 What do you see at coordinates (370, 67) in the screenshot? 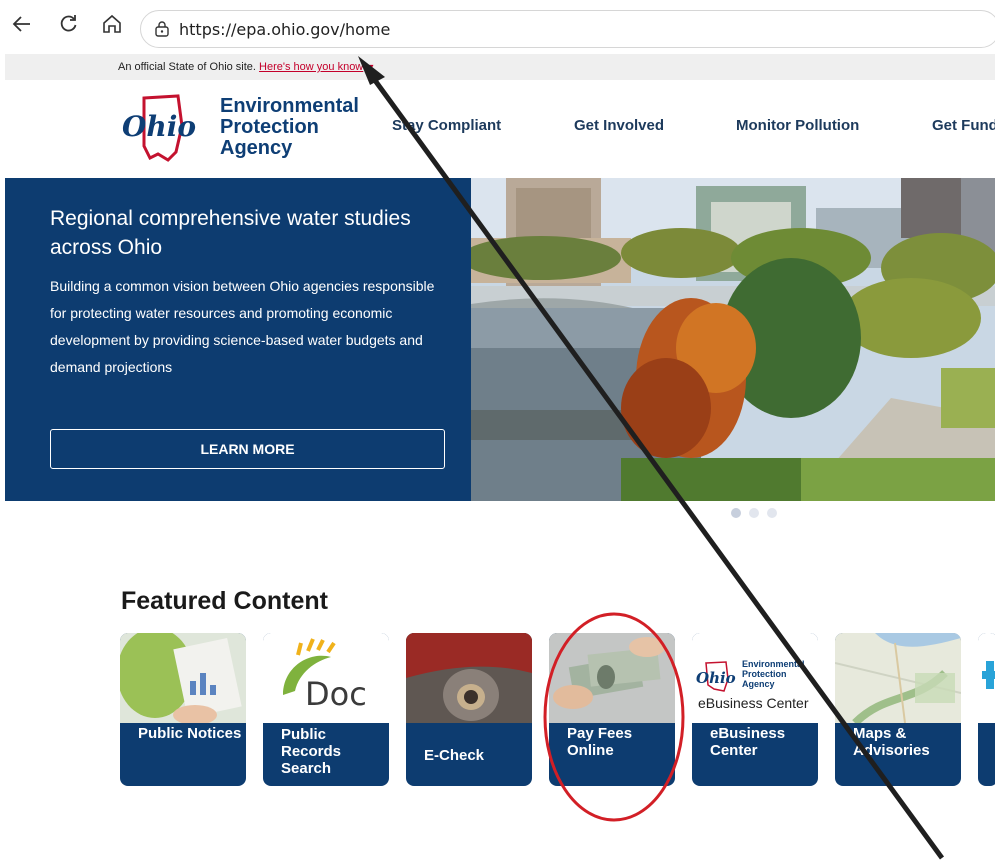
I see `chevron-down-icon: ▼` at bounding box center [370, 67].